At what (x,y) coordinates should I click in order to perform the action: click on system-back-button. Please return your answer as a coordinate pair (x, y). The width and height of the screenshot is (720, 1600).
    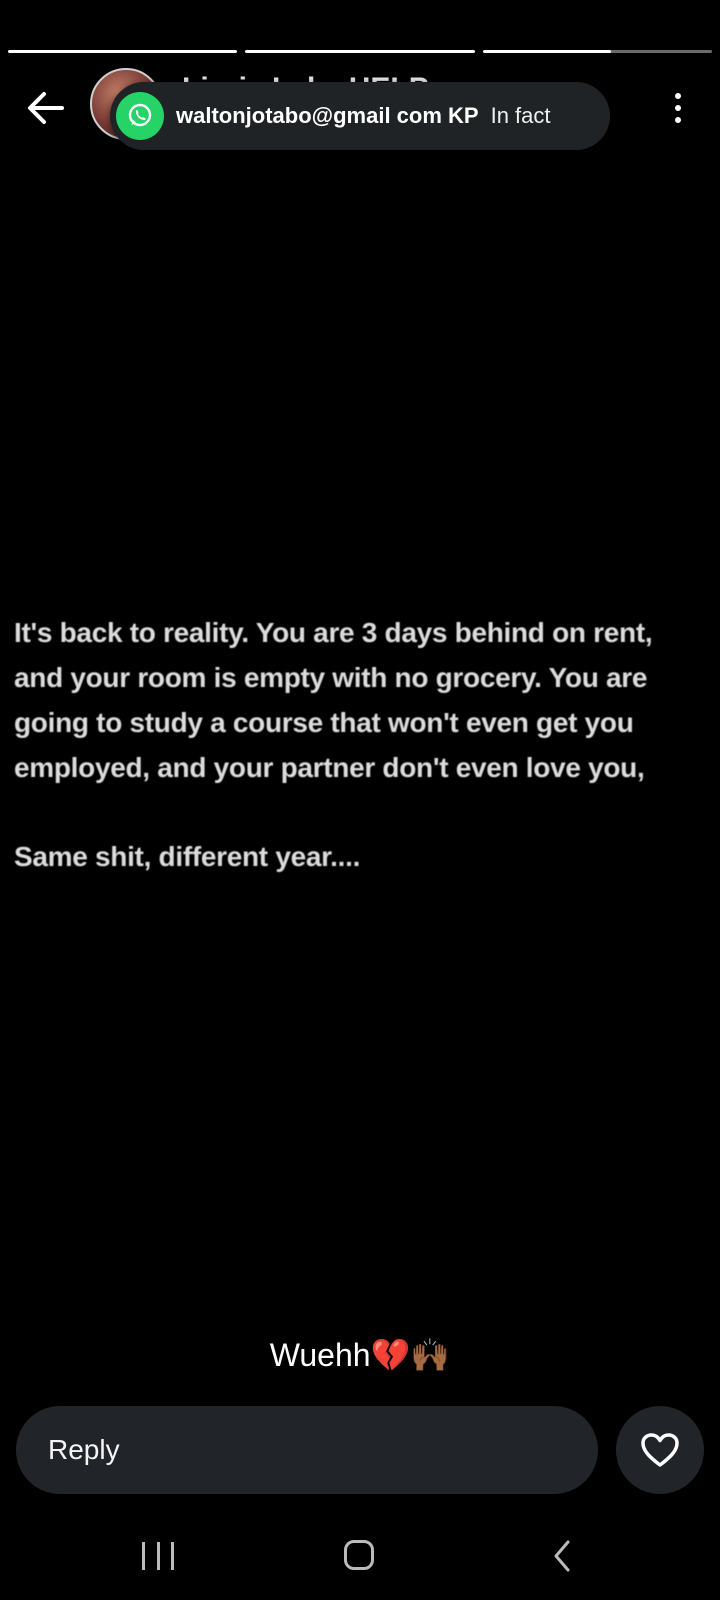
    Looking at the image, I should click on (562, 1556).